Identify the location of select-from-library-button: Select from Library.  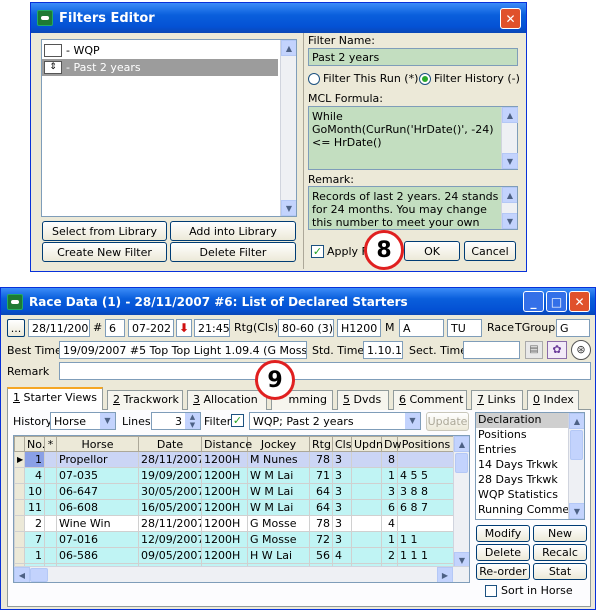
(104, 231).